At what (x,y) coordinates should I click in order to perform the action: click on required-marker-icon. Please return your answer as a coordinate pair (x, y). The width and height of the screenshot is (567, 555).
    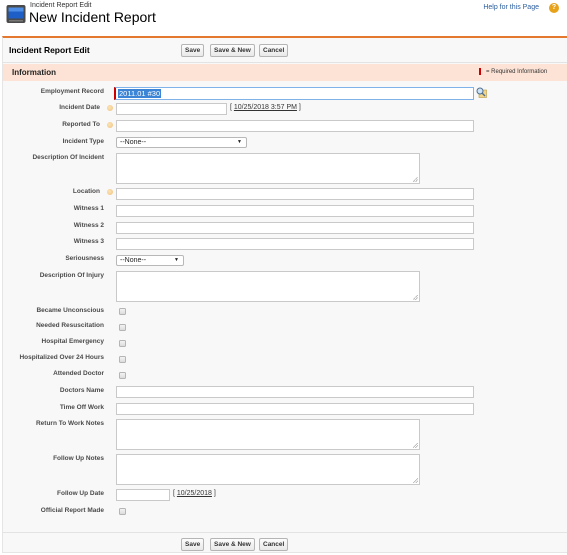
    Looking at the image, I should click on (480, 71).